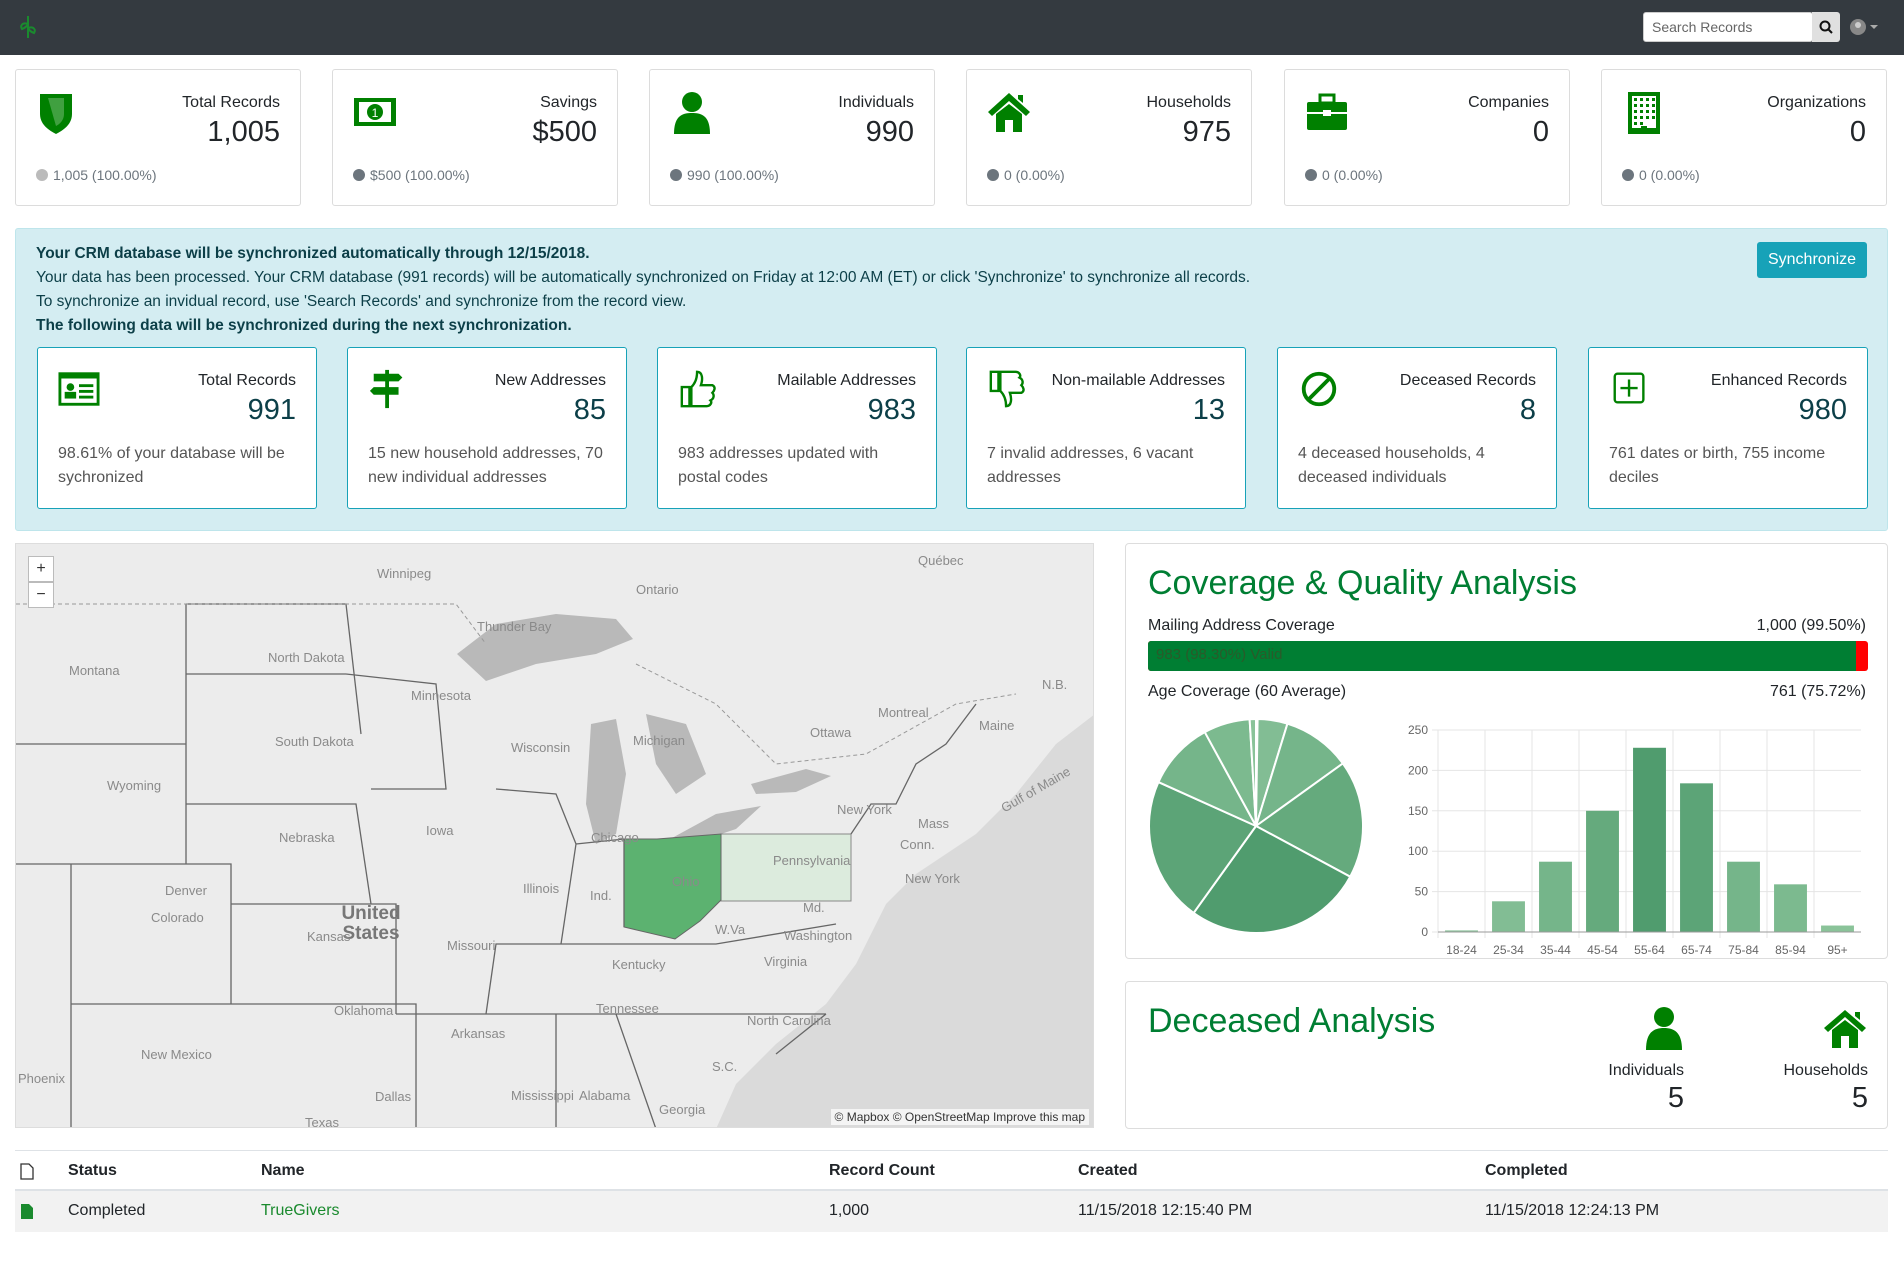 This screenshot has width=1904, height=1288. I want to click on map-label: Mass, so click(934, 823).